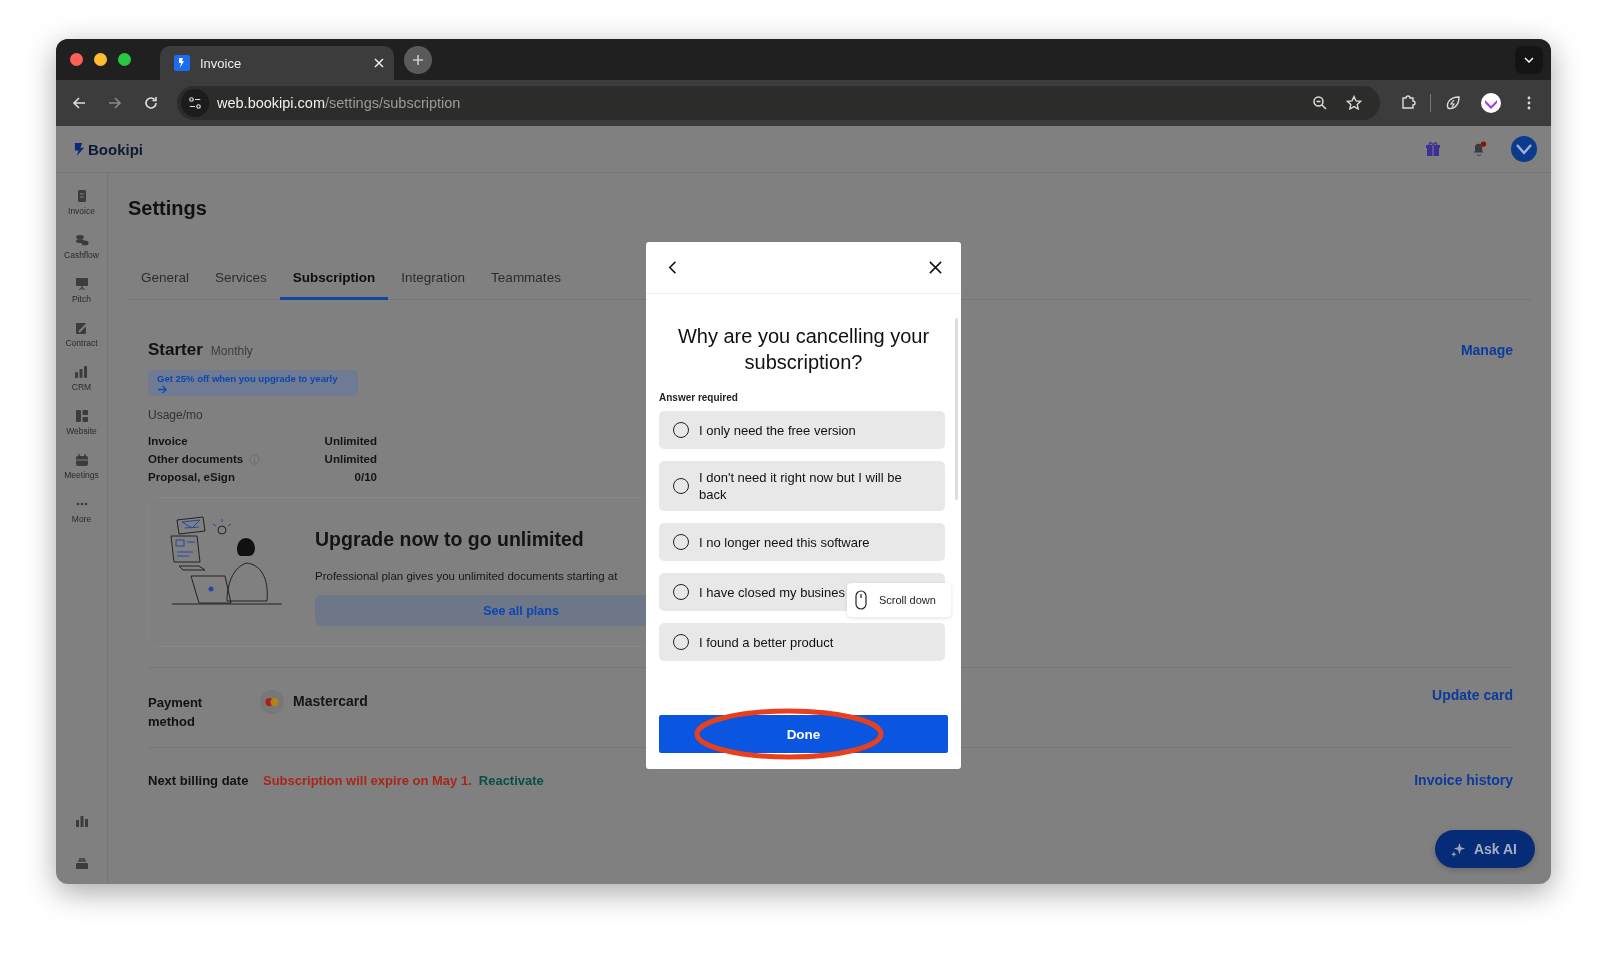 The width and height of the screenshot is (1608, 960). I want to click on sidebar-item: Cashflow, so click(81, 251).